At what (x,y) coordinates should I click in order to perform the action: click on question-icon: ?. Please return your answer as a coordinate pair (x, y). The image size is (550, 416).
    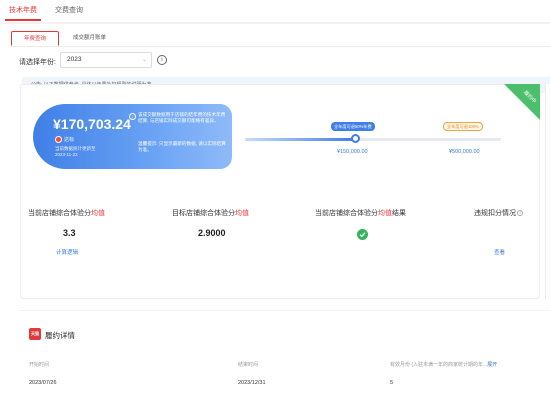
    Looking at the image, I should click on (520, 213).